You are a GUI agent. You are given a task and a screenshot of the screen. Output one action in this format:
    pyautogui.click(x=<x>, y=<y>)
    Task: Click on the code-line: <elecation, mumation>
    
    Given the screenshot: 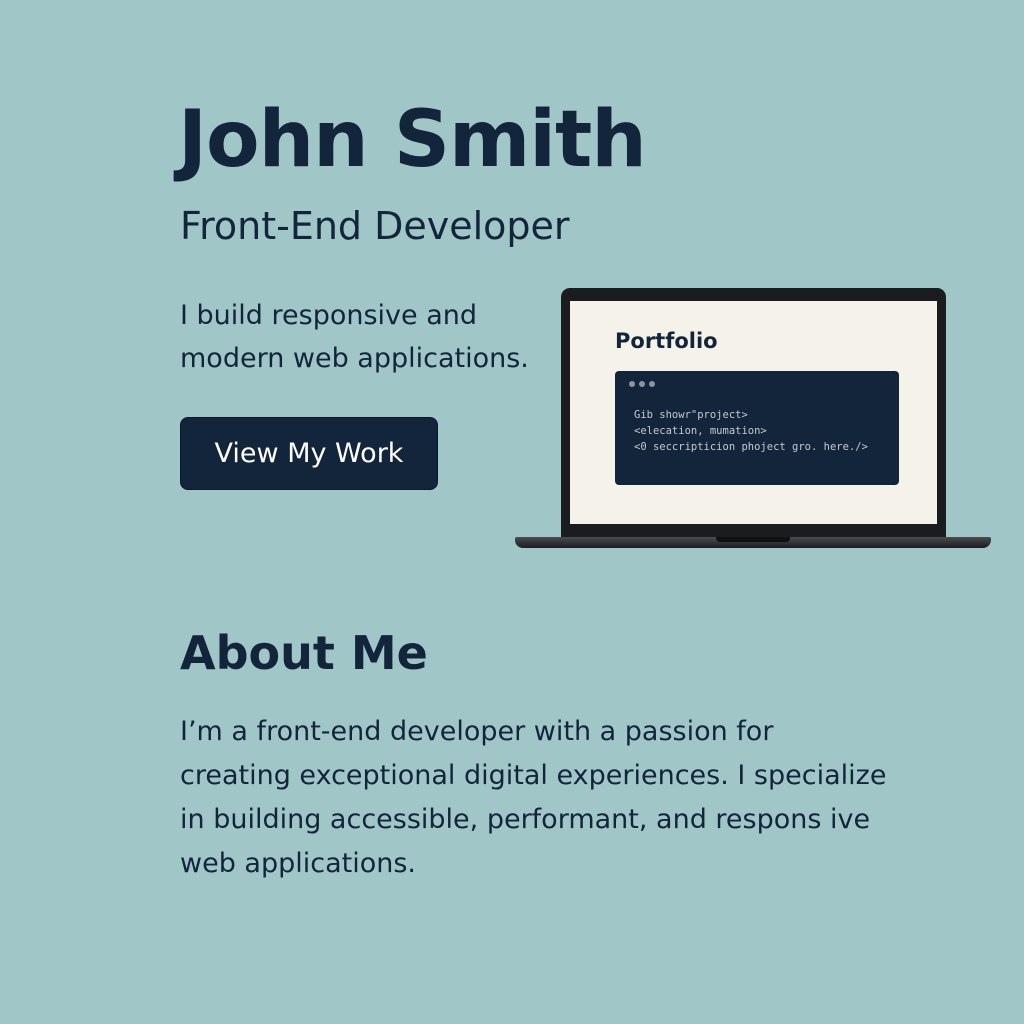 What is the action you would take?
    pyautogui.click(x=700, y=431)
    